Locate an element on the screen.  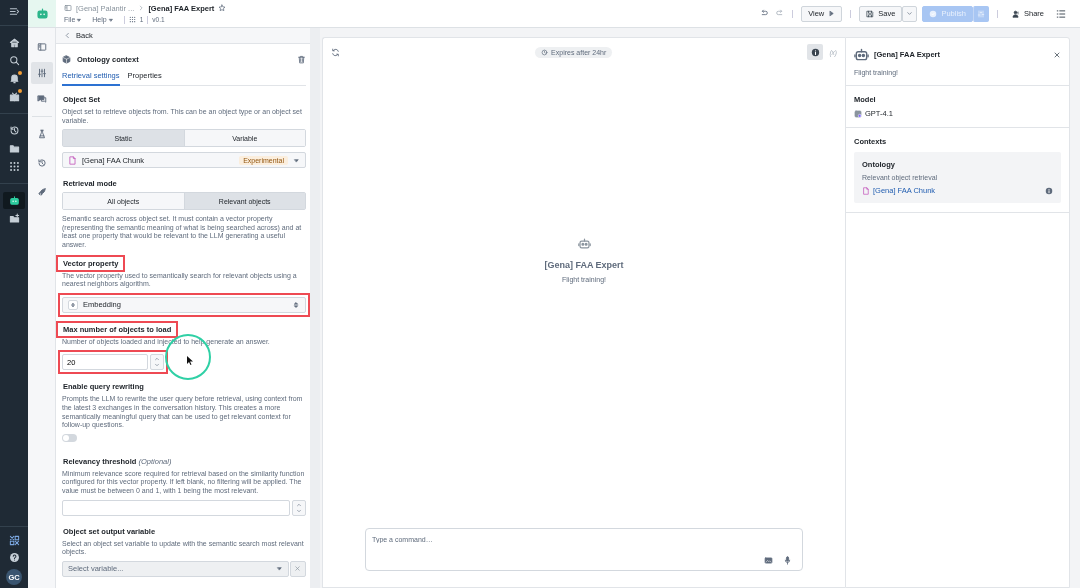
model-chip-icon is located at coordinates (858, 113).